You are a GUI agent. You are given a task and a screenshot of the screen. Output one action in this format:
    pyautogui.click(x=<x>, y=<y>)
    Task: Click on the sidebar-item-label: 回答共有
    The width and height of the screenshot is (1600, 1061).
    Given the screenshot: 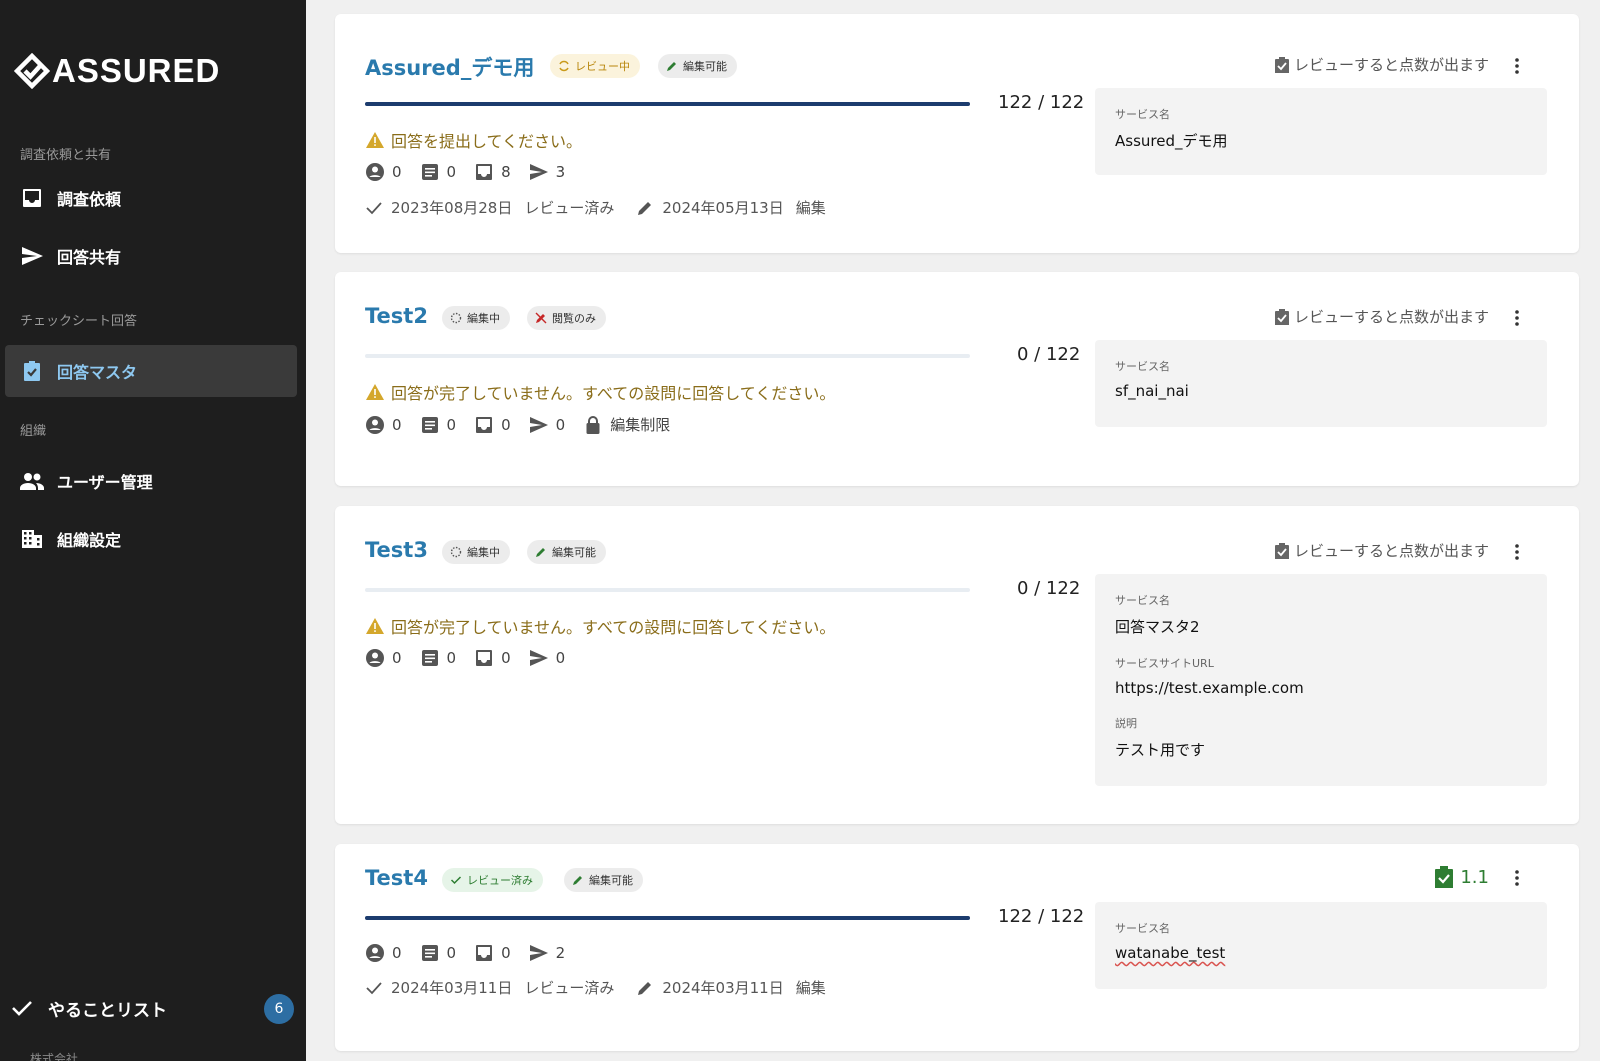 What is the action you would take?
    pyautogui.click(x=89, y=257)
    